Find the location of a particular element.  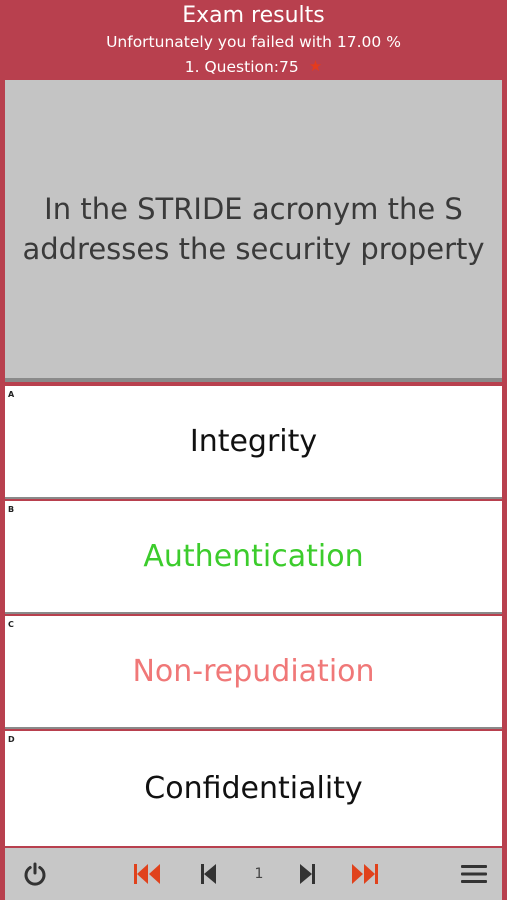

star-icon: ★ is located at coordinates (315, 66).